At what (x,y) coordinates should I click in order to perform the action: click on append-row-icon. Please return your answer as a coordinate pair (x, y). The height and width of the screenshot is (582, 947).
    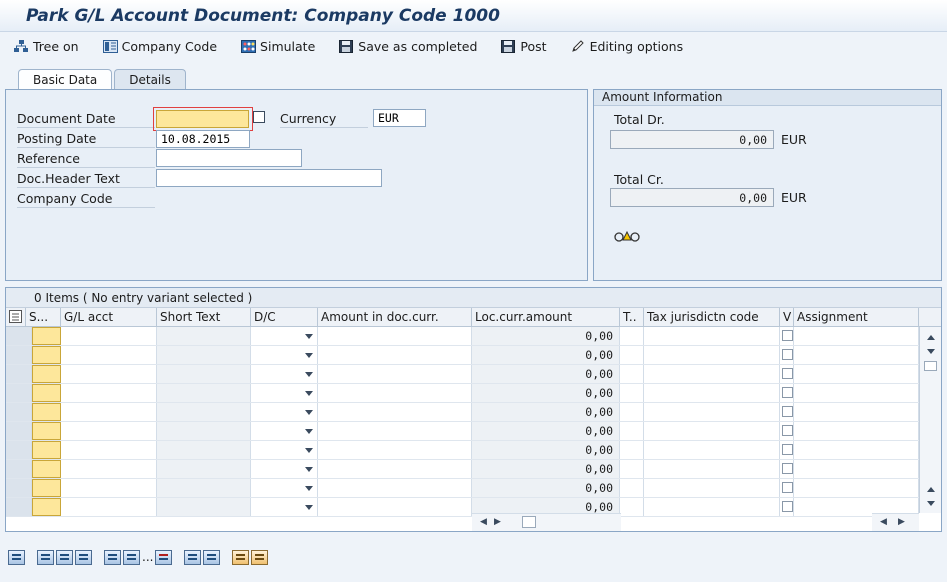
    Looking at the image, I should click on (131, 557).